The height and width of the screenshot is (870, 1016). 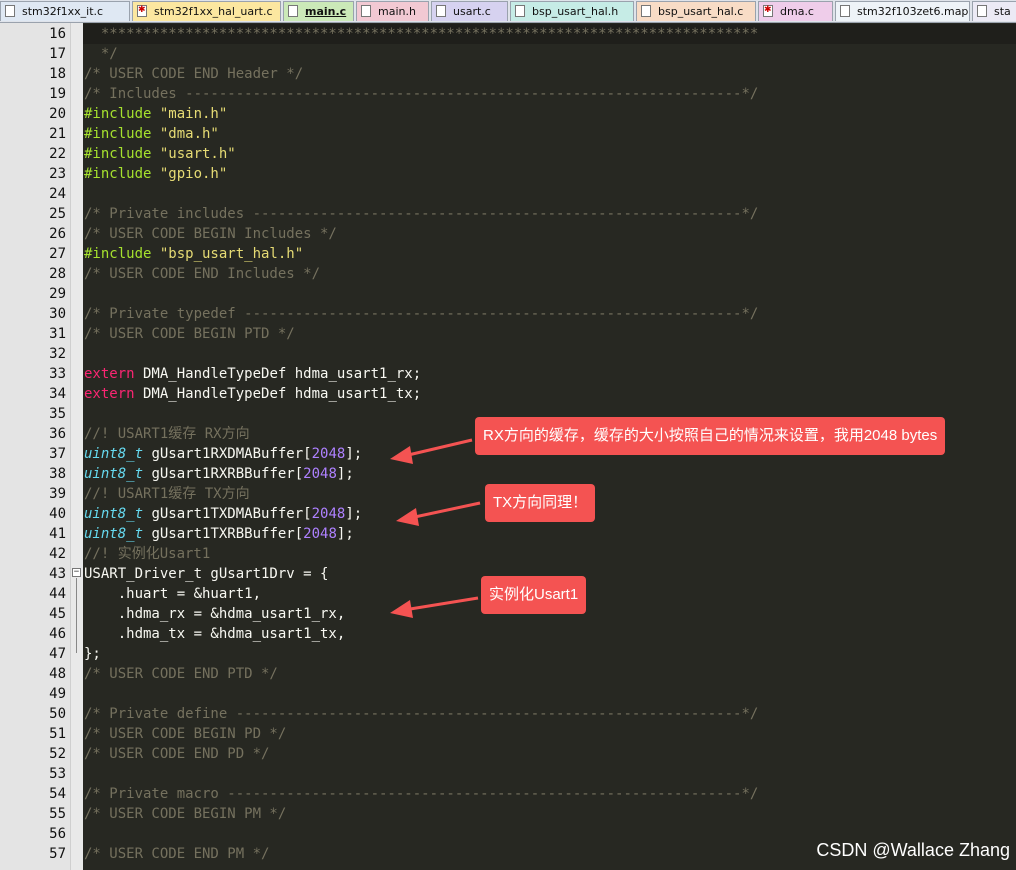 I want to click on code-line: #include "dma.h", so click(x=151, y=134).